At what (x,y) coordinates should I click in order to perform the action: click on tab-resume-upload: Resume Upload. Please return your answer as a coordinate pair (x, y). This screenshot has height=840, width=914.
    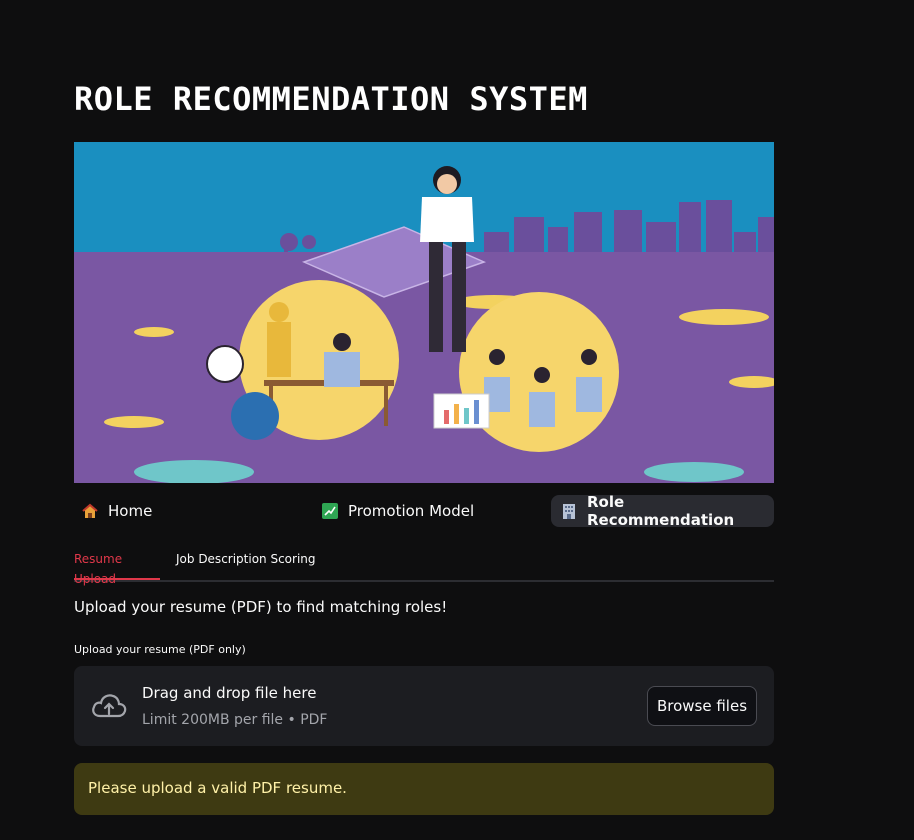
    Looking at the image, I should click on (117, 567).